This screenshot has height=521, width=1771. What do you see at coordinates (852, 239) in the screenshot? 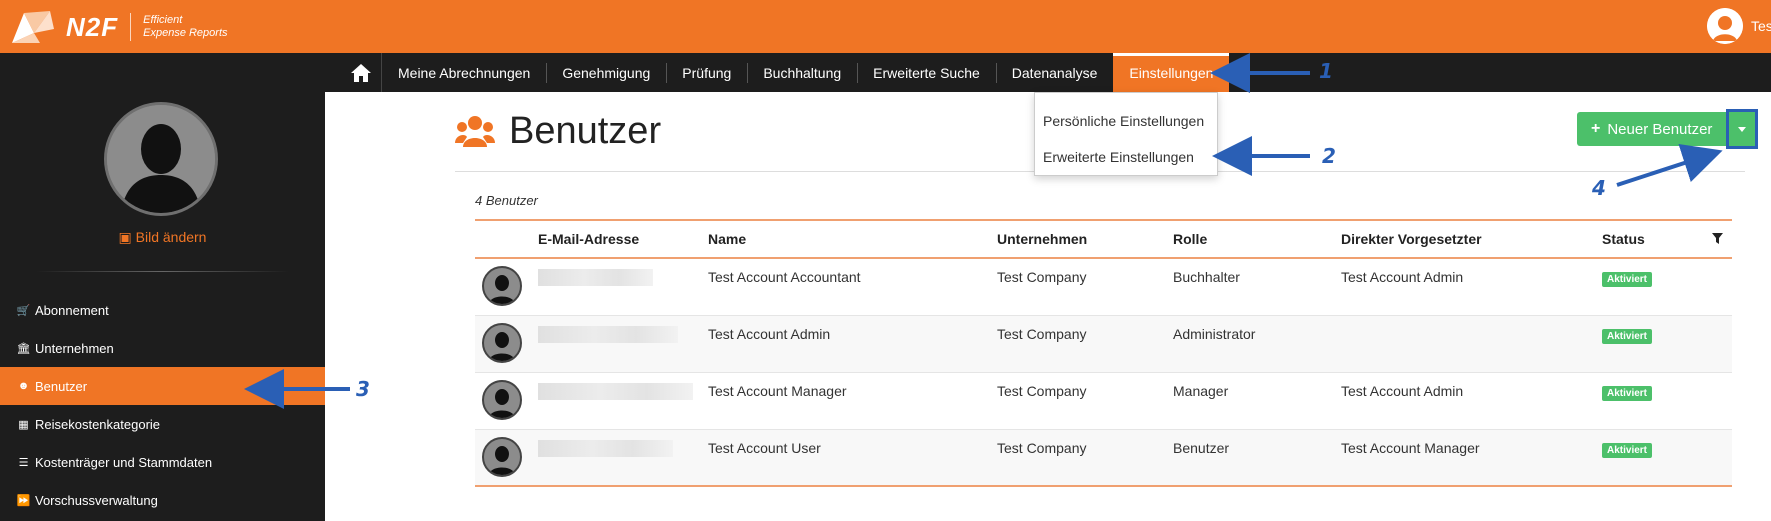
I see `column-name: Name` at bounding box center [852, 239].